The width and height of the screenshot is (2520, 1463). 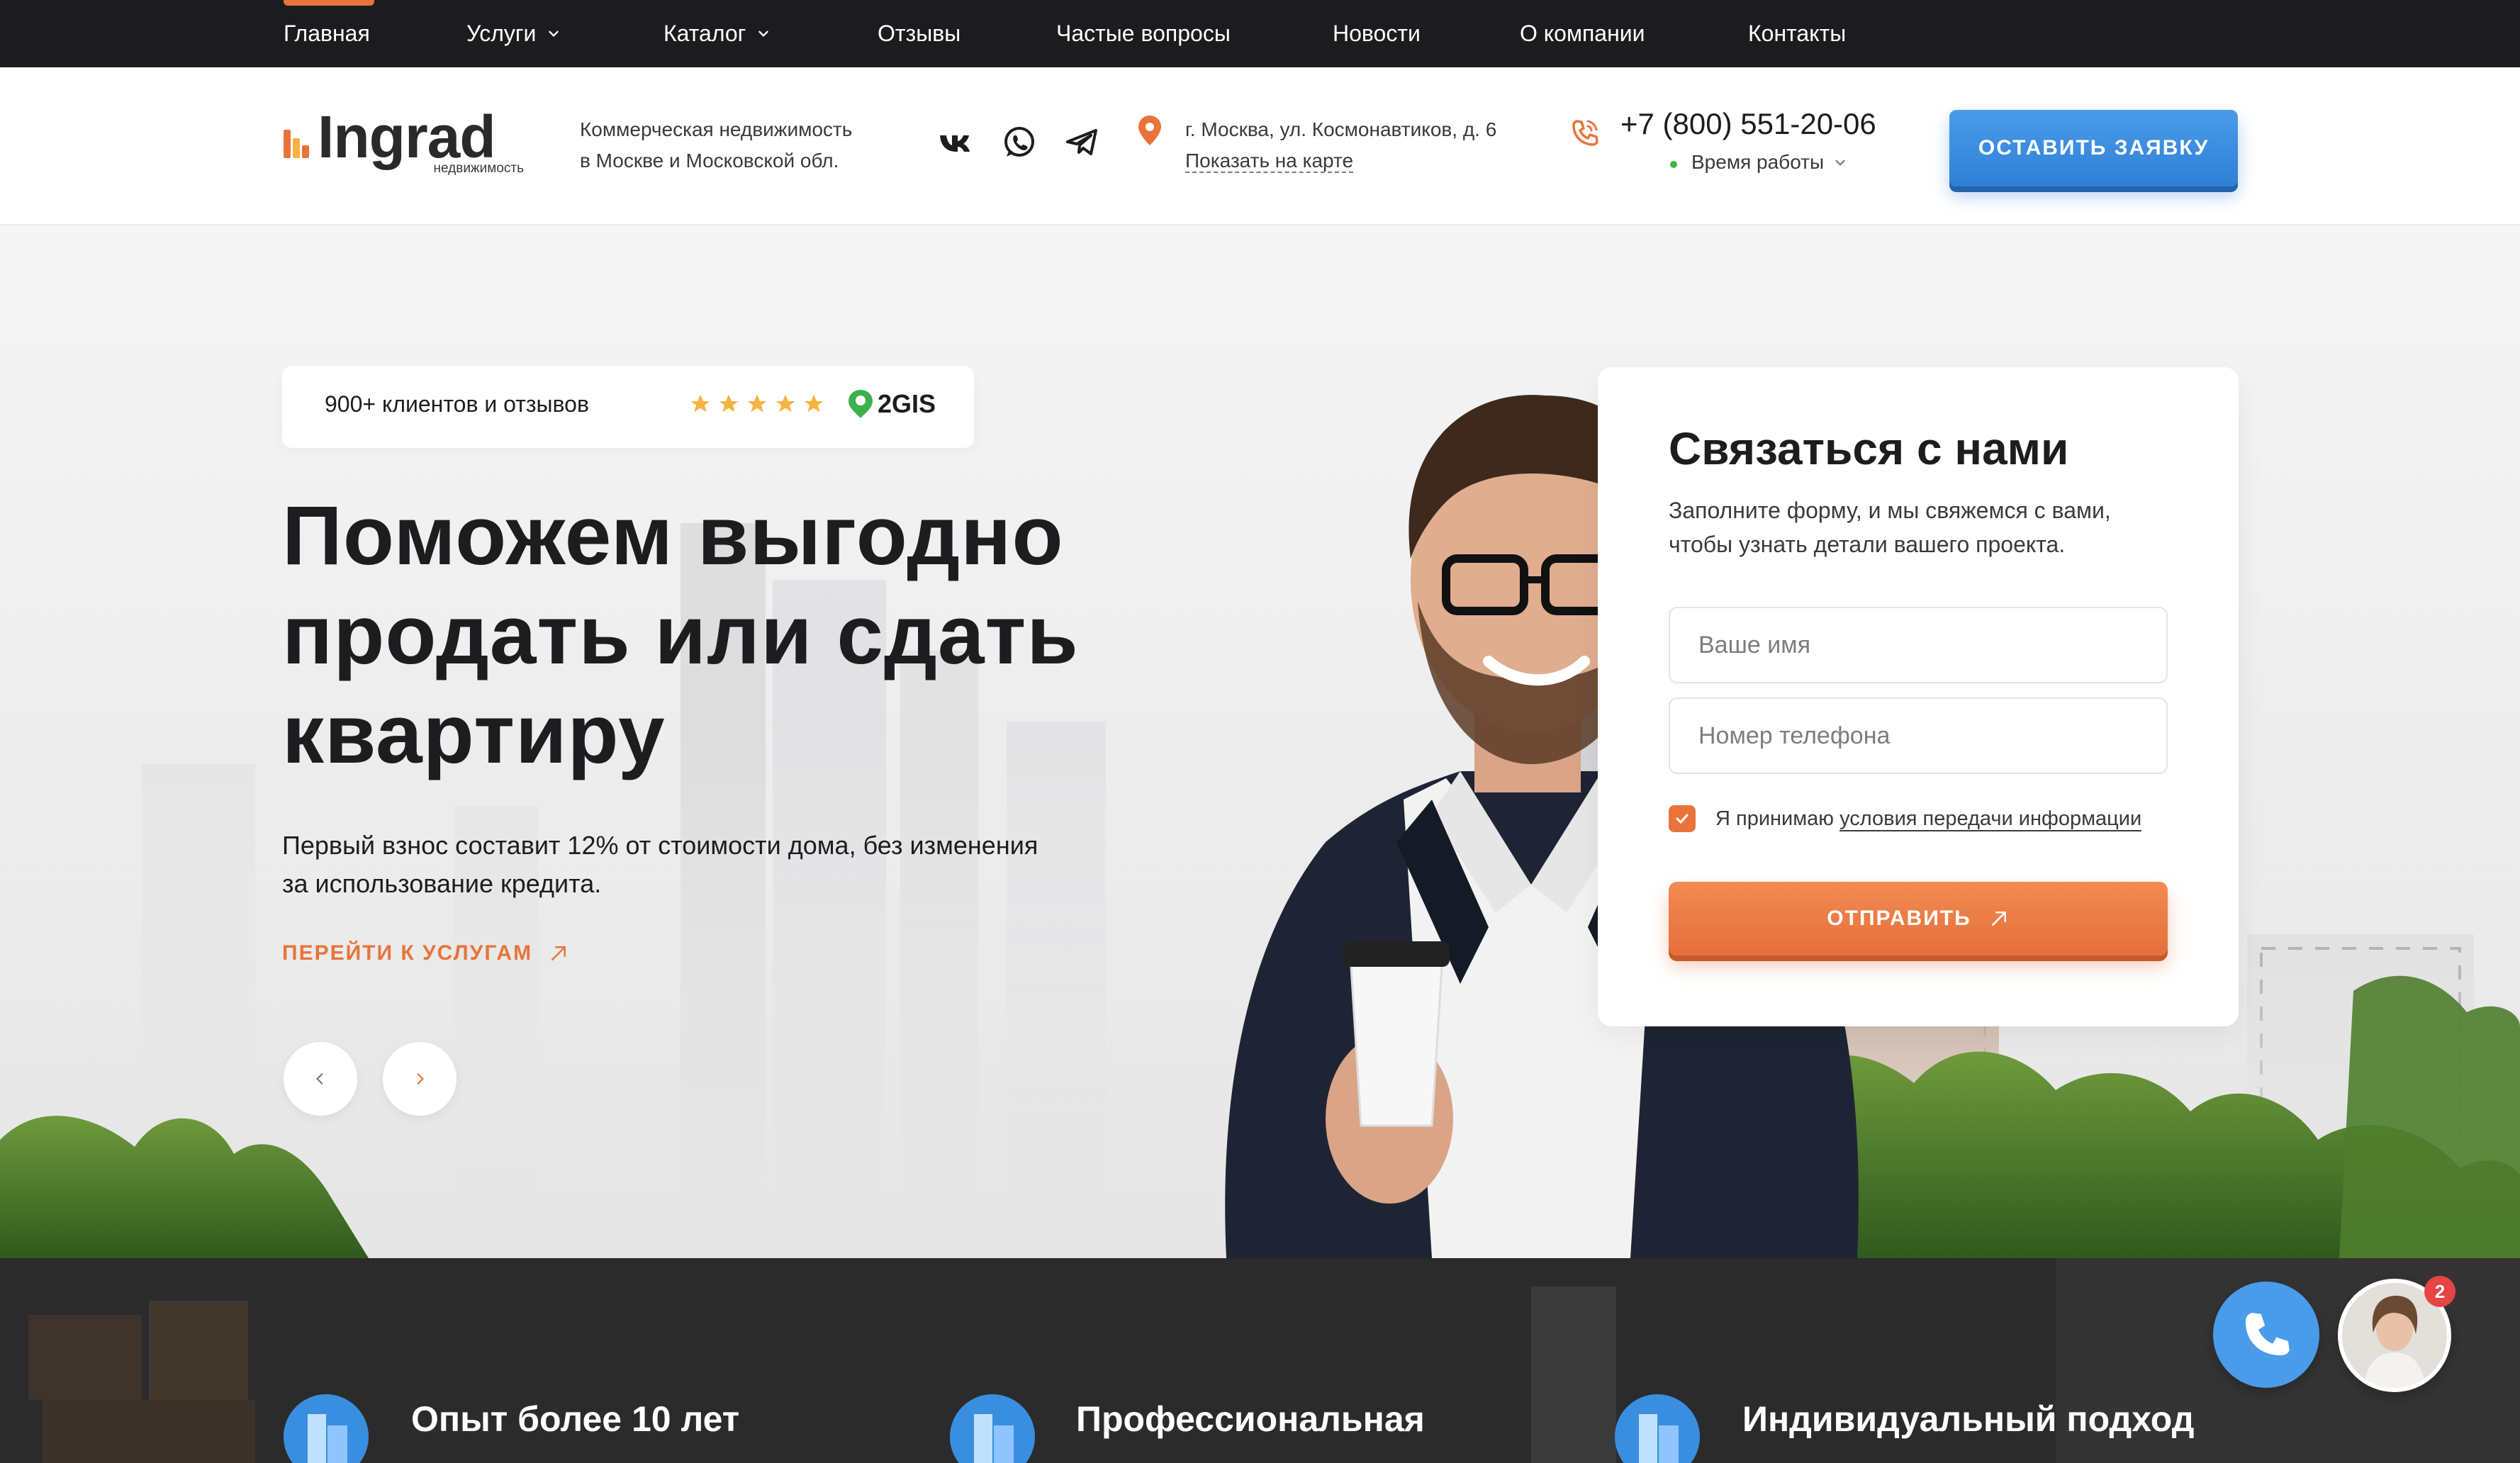 I want to click on slider-next-button, so click(x=420, y=1079).